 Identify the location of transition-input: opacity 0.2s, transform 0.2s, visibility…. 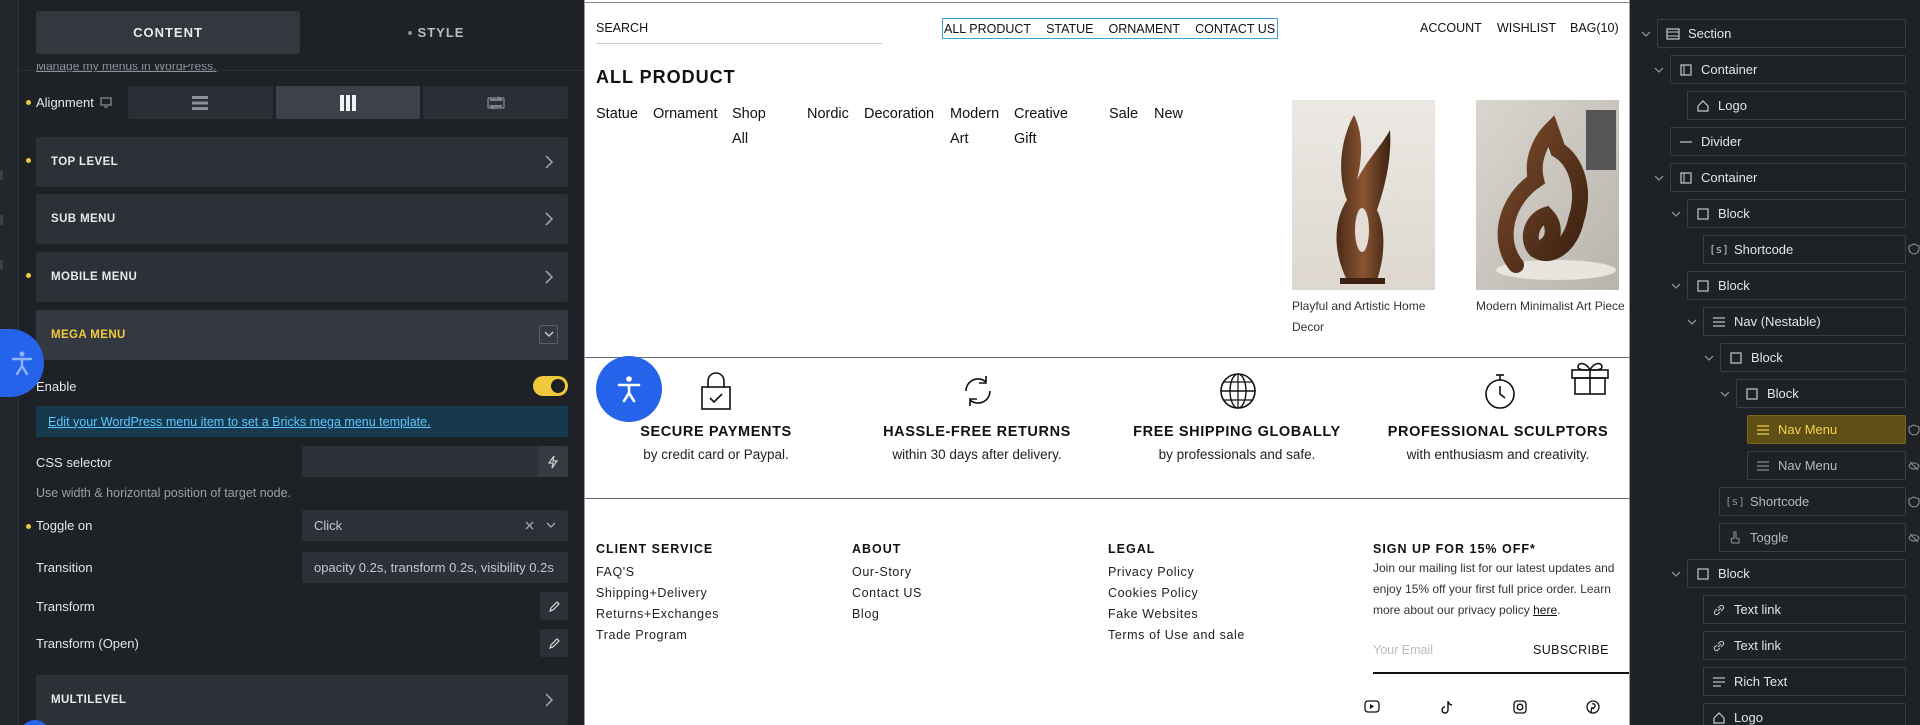
(435, 567).